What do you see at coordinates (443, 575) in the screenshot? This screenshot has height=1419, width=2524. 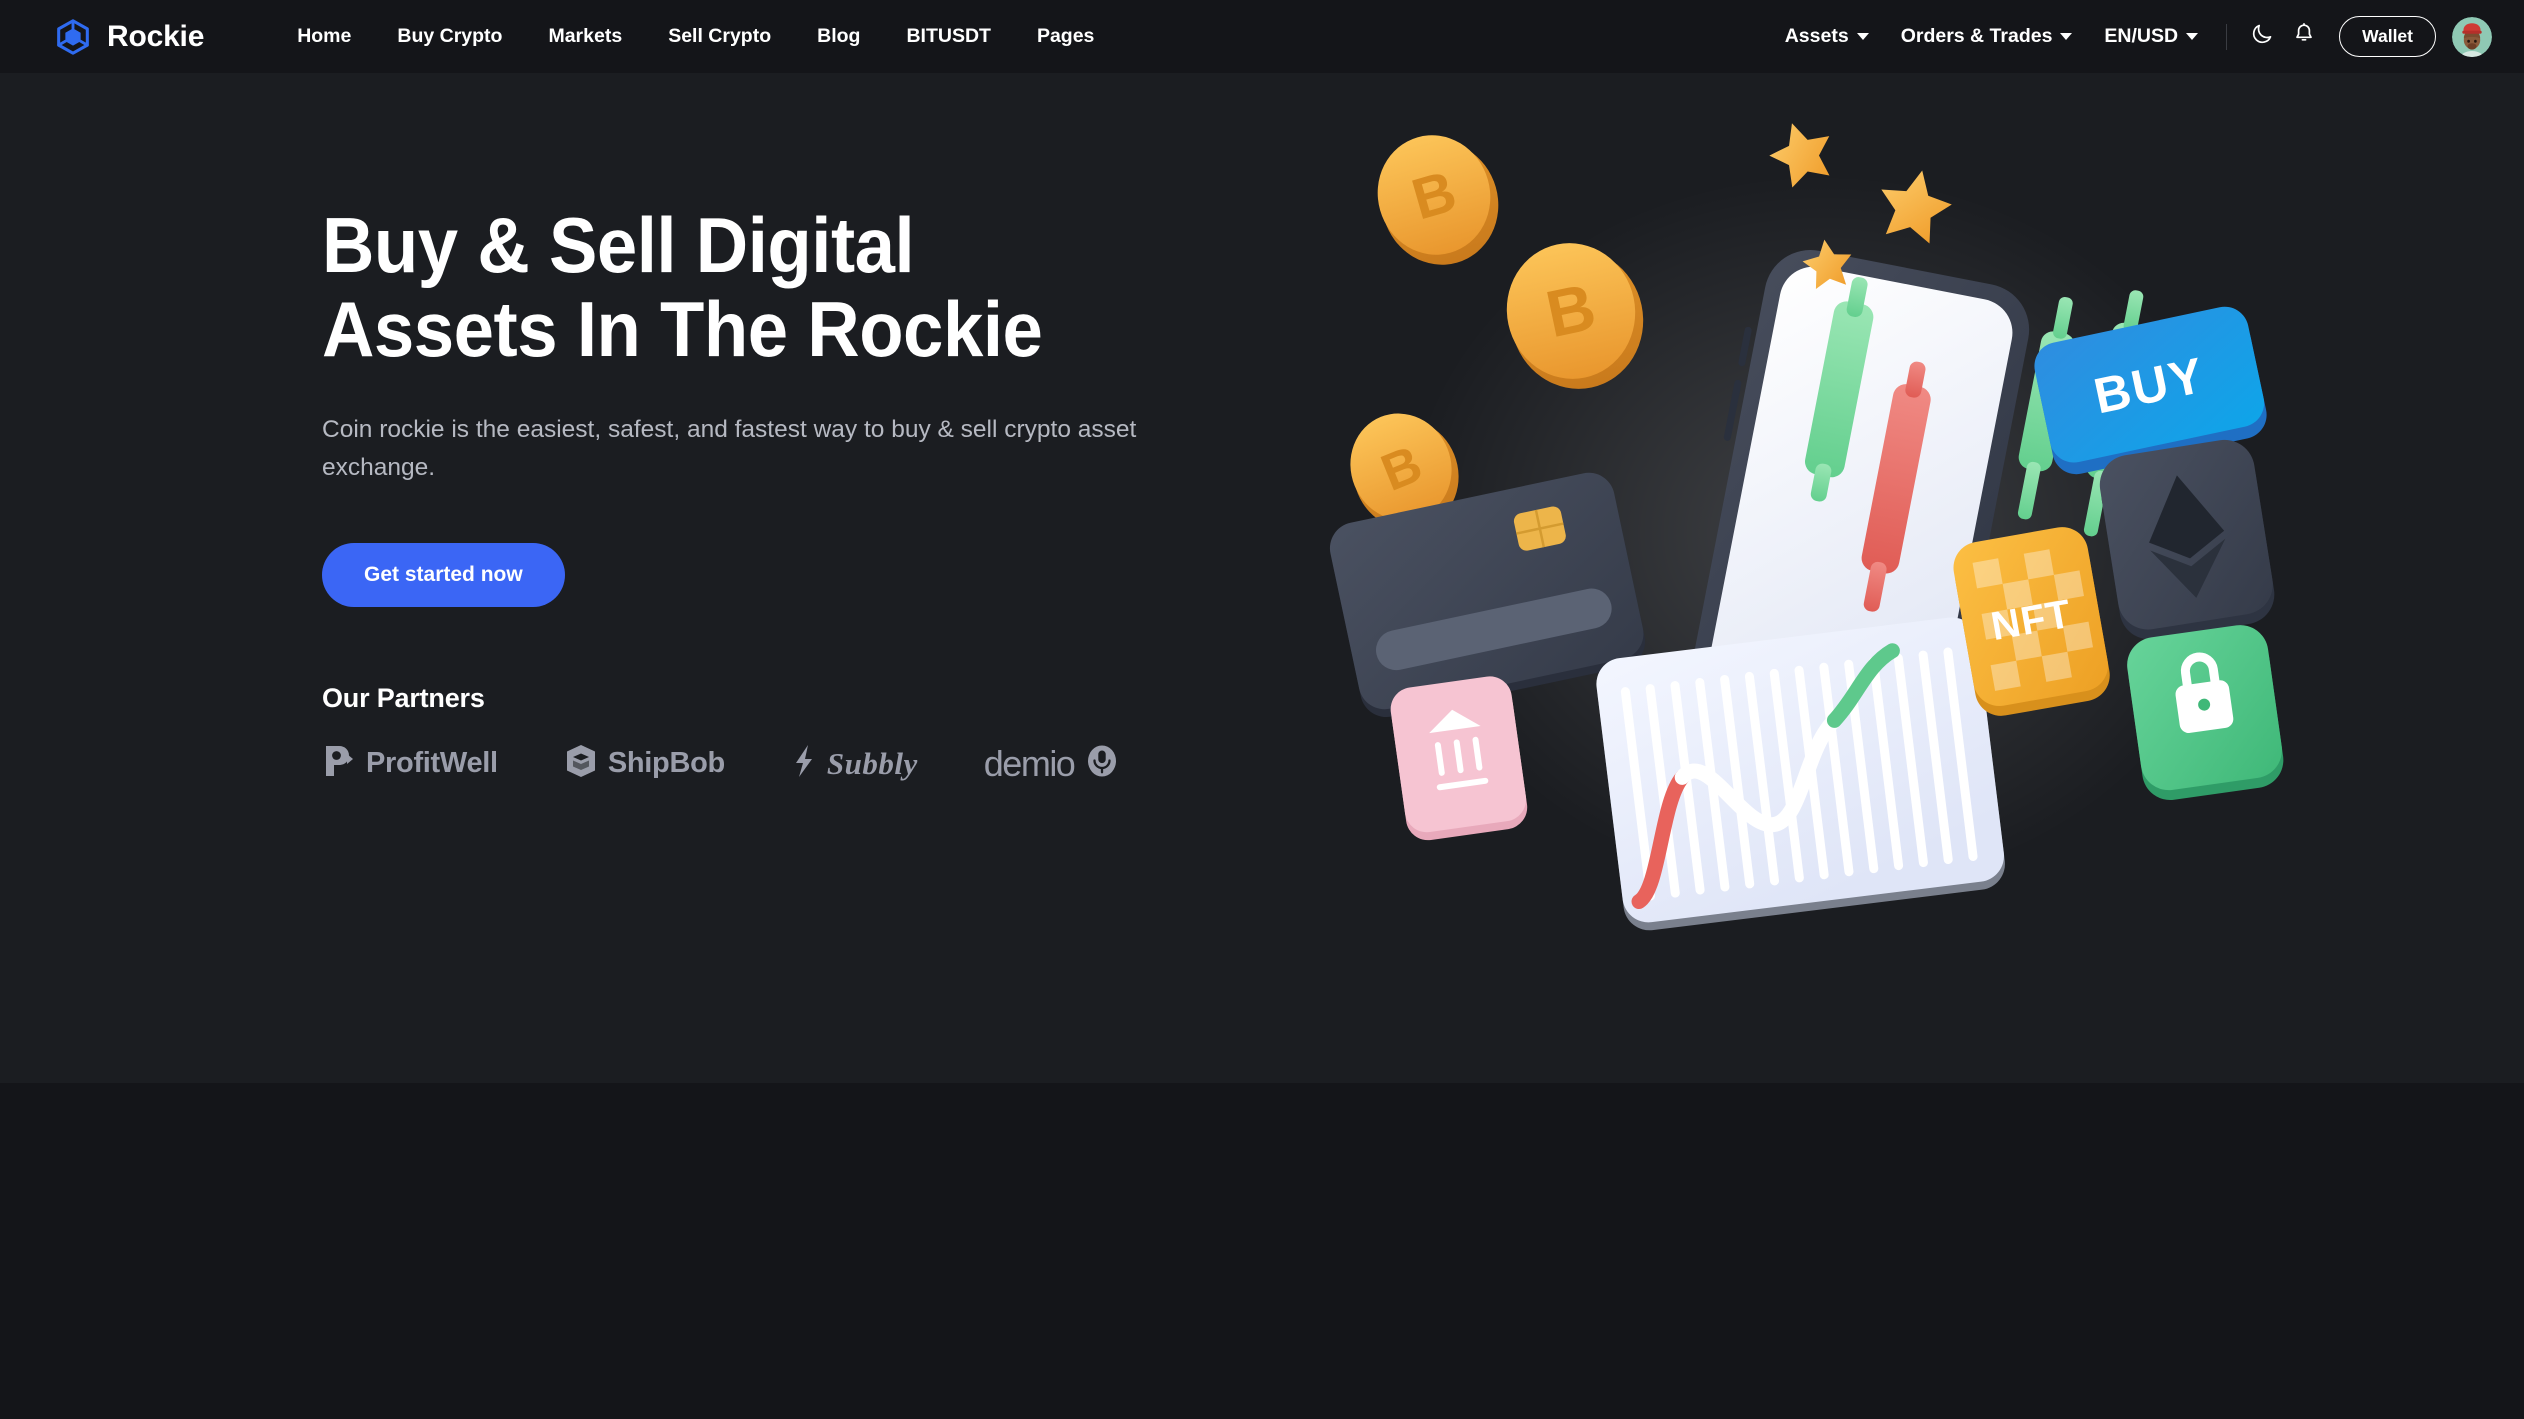 I see `get-started-button: Get started now` at bounding box center [443, 575].